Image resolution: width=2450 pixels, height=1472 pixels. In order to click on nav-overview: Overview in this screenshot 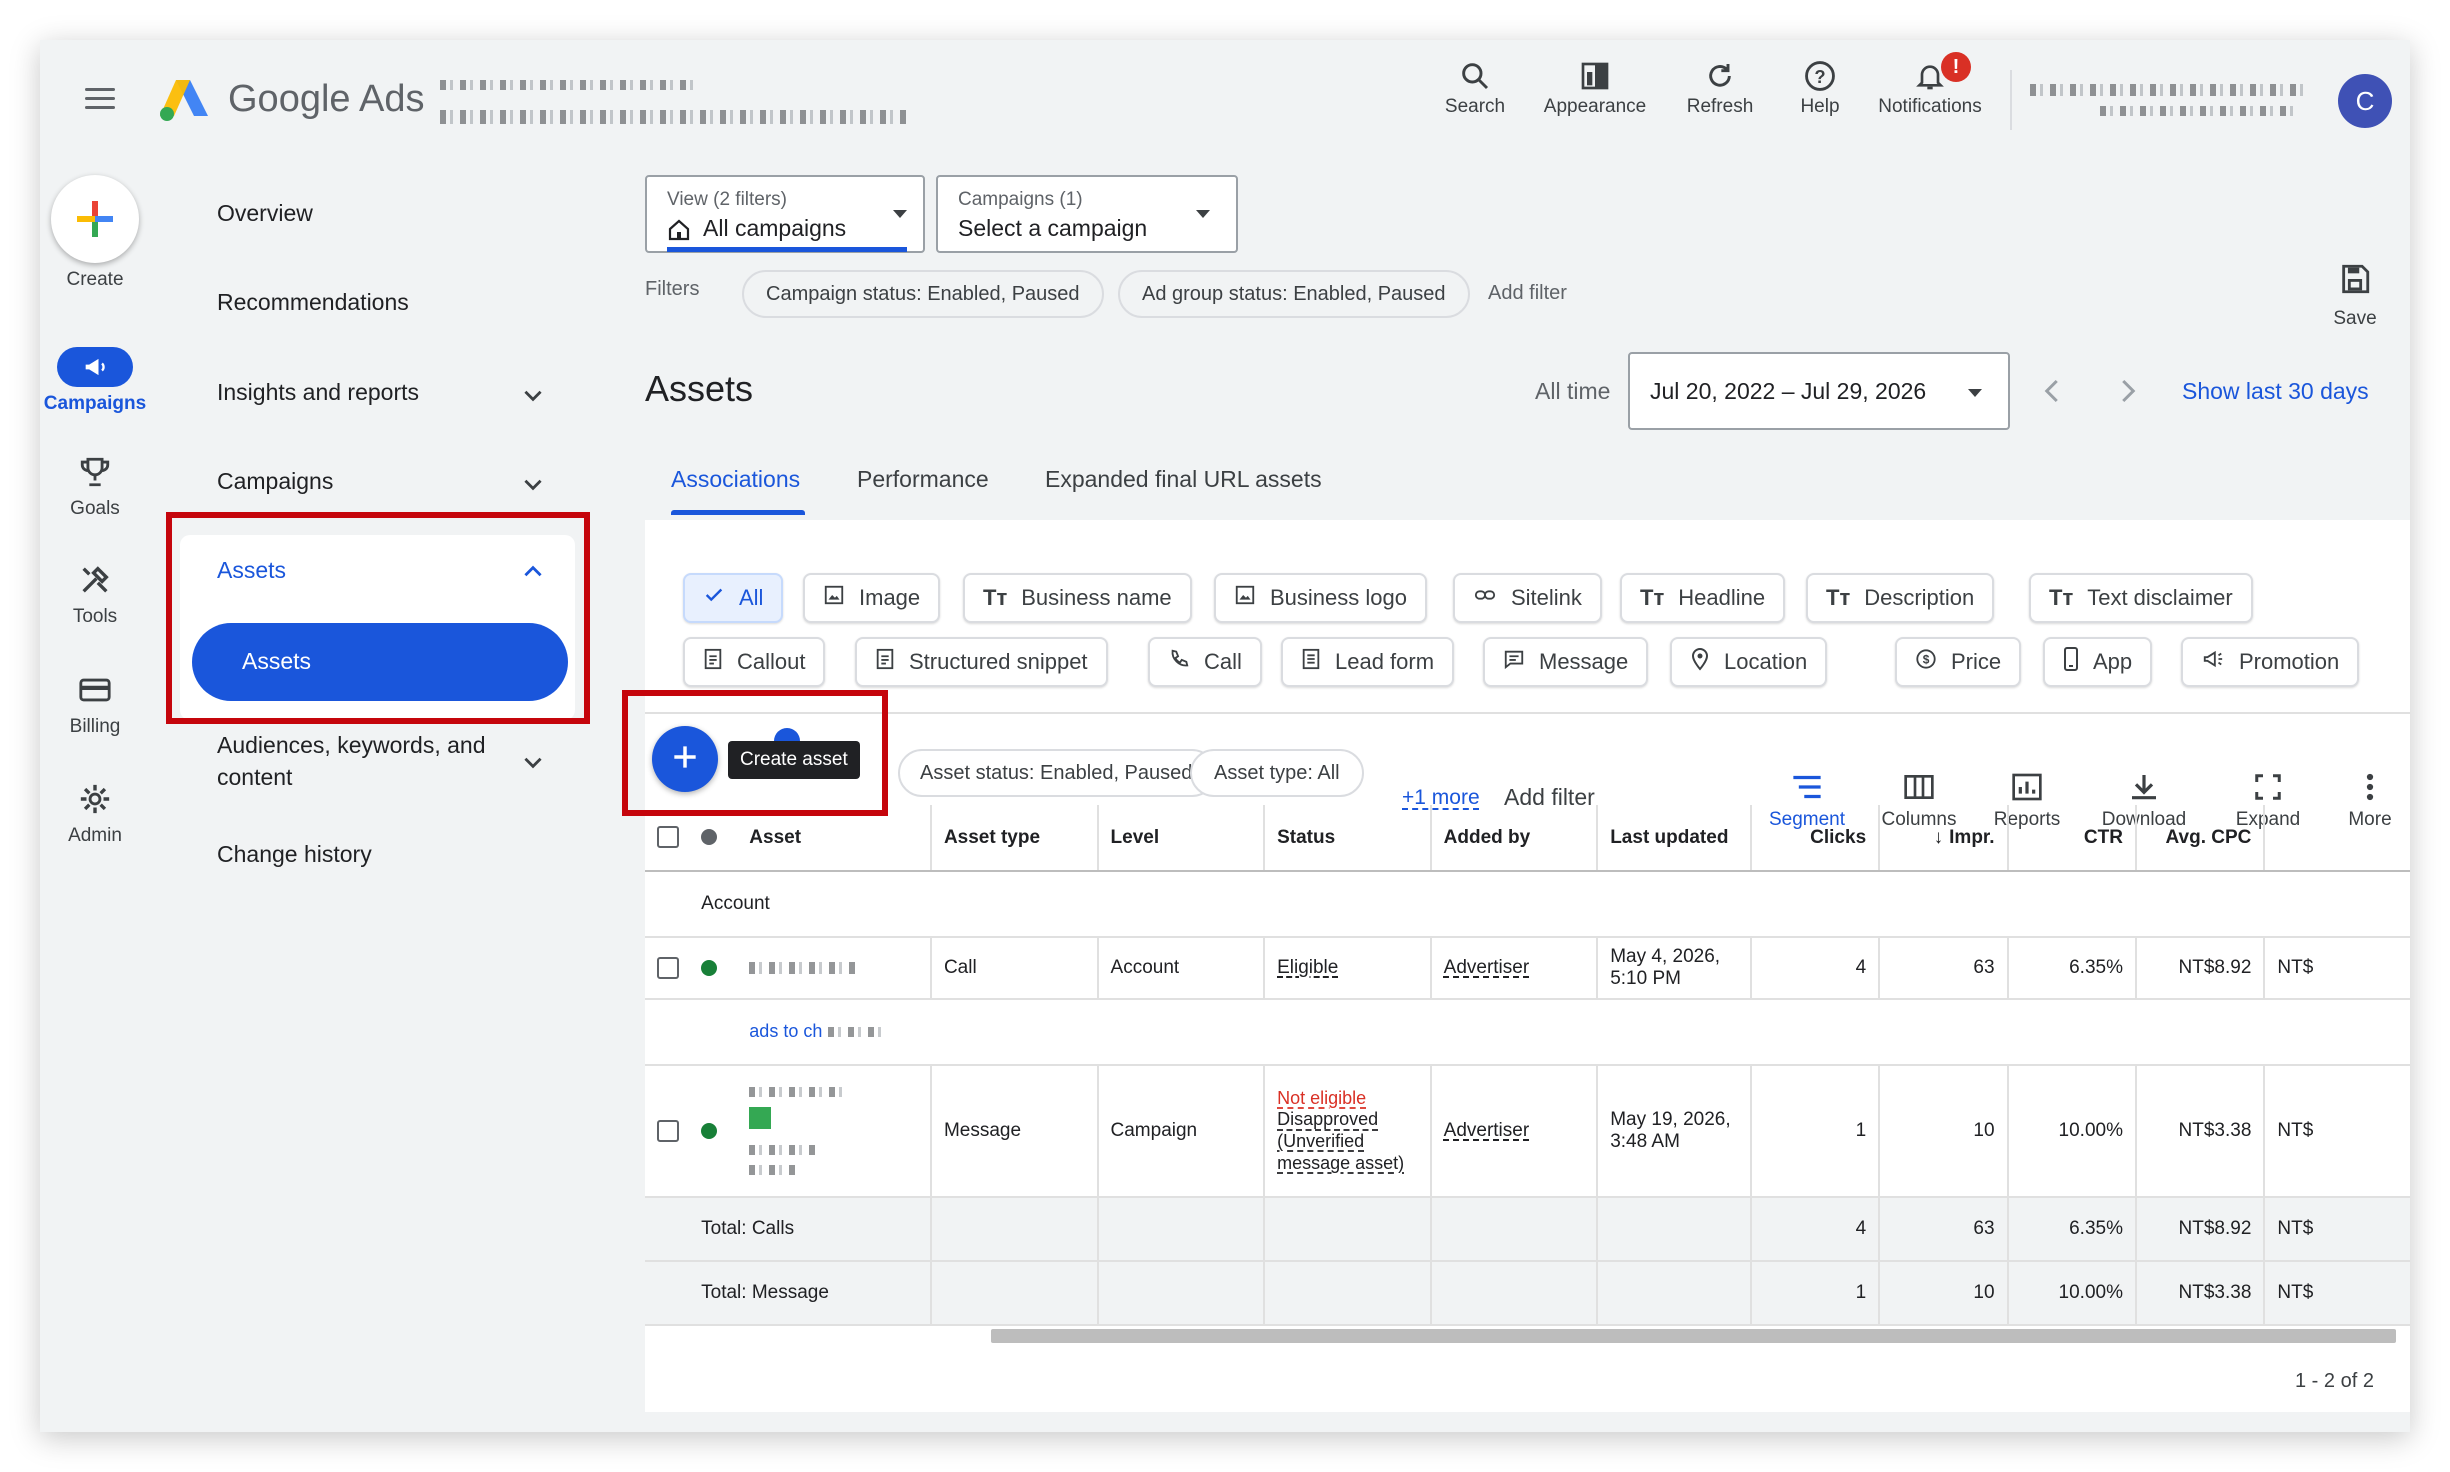, I will do `click(265, 213)`.